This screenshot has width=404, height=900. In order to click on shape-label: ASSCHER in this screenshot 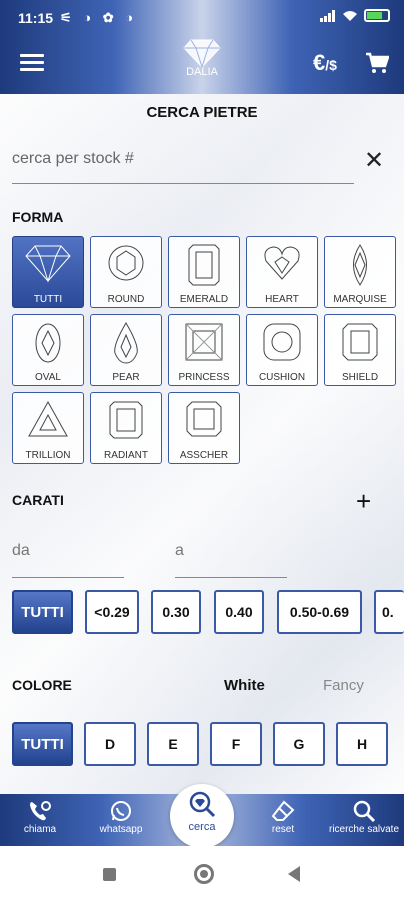, I will do `click(204, 455)`.